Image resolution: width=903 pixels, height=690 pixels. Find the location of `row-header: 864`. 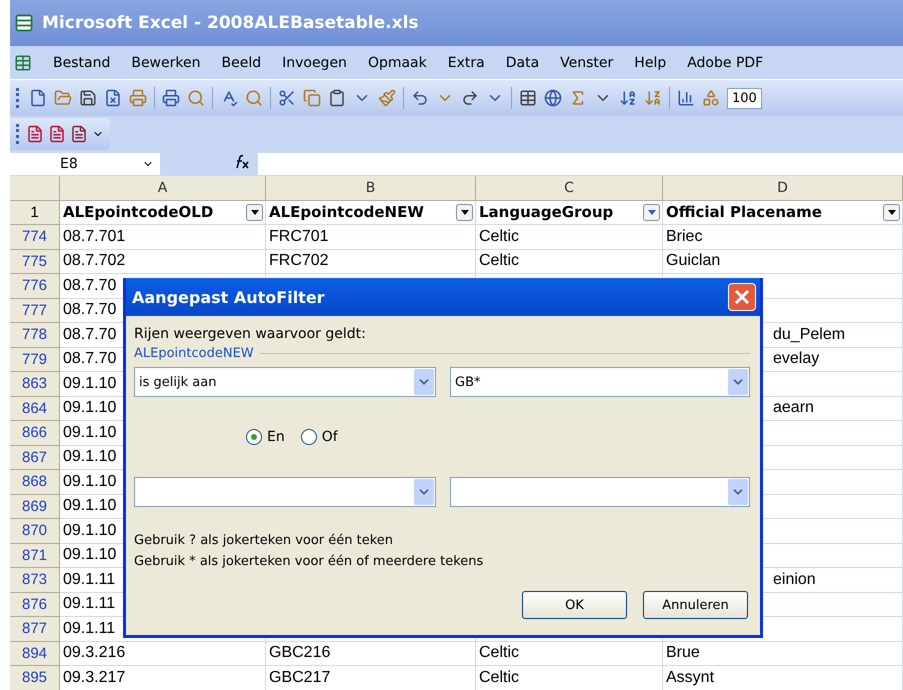

row-header: 864 is located at coordinates (35, 408).